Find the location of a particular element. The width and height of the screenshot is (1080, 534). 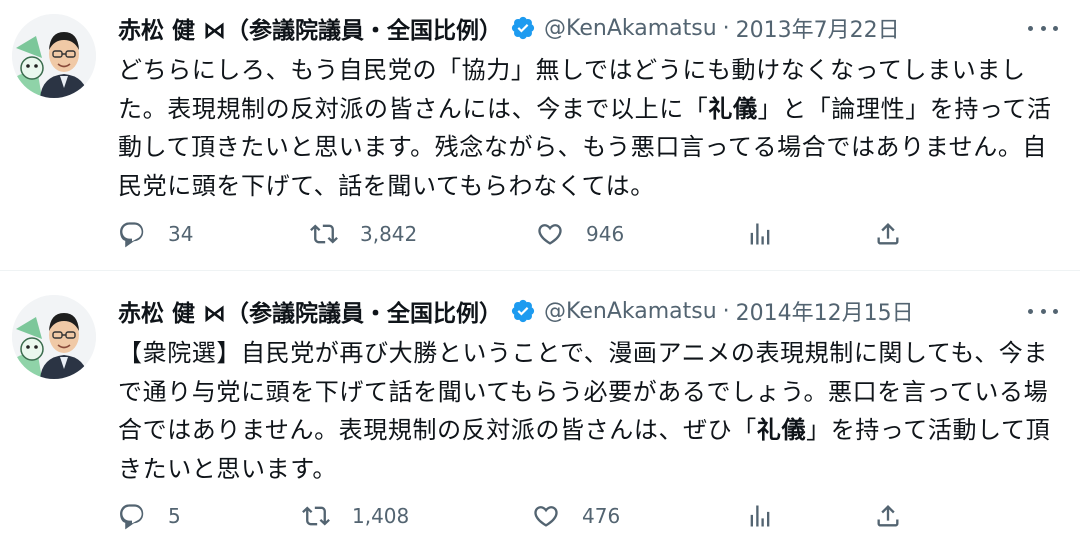

retweet-button: 3,842 is located at coordinates (363, 234).